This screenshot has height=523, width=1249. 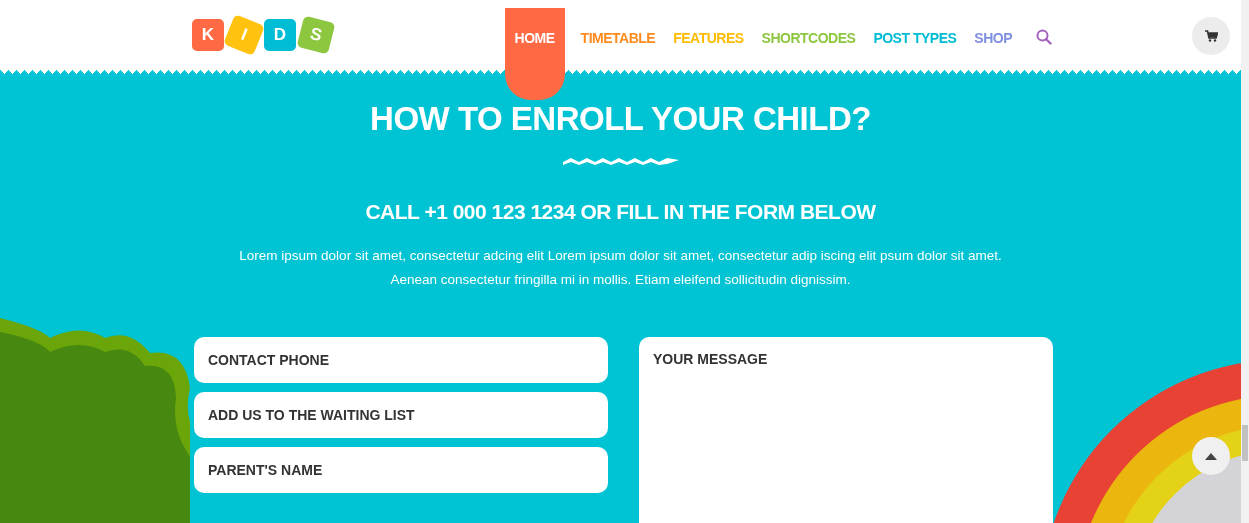 What do you see at coordinates (534, 54) in the screenshot?
I see `nav-link: HOME` at bounding box center [534, 54].